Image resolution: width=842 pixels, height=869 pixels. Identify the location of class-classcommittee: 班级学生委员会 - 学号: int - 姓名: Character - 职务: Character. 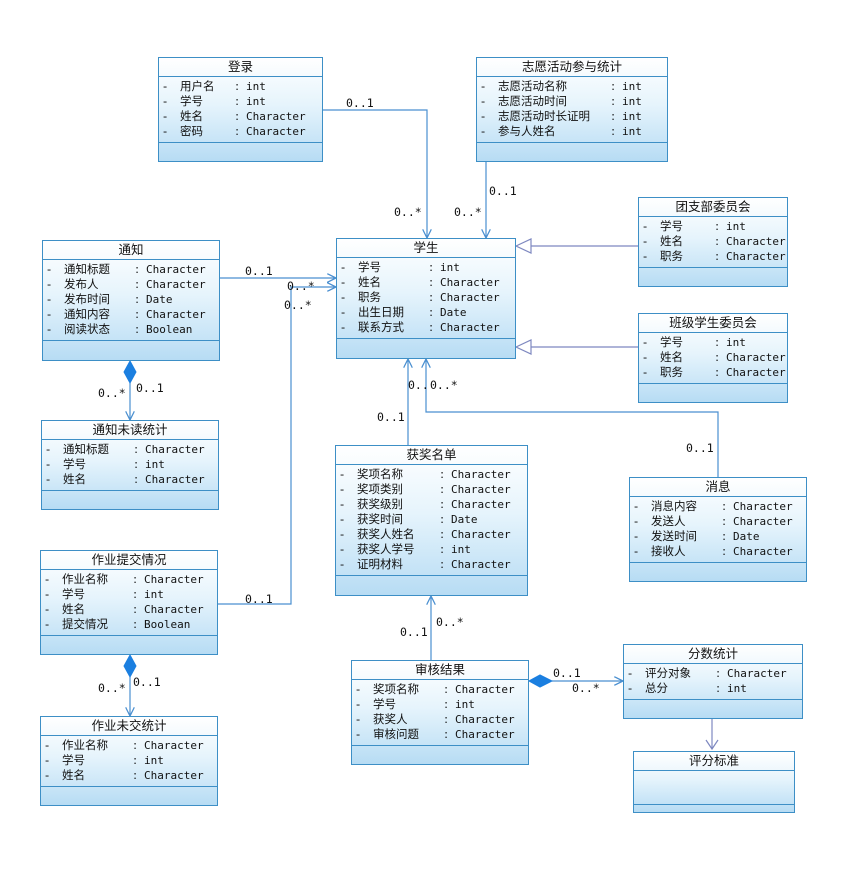
(713, 358).